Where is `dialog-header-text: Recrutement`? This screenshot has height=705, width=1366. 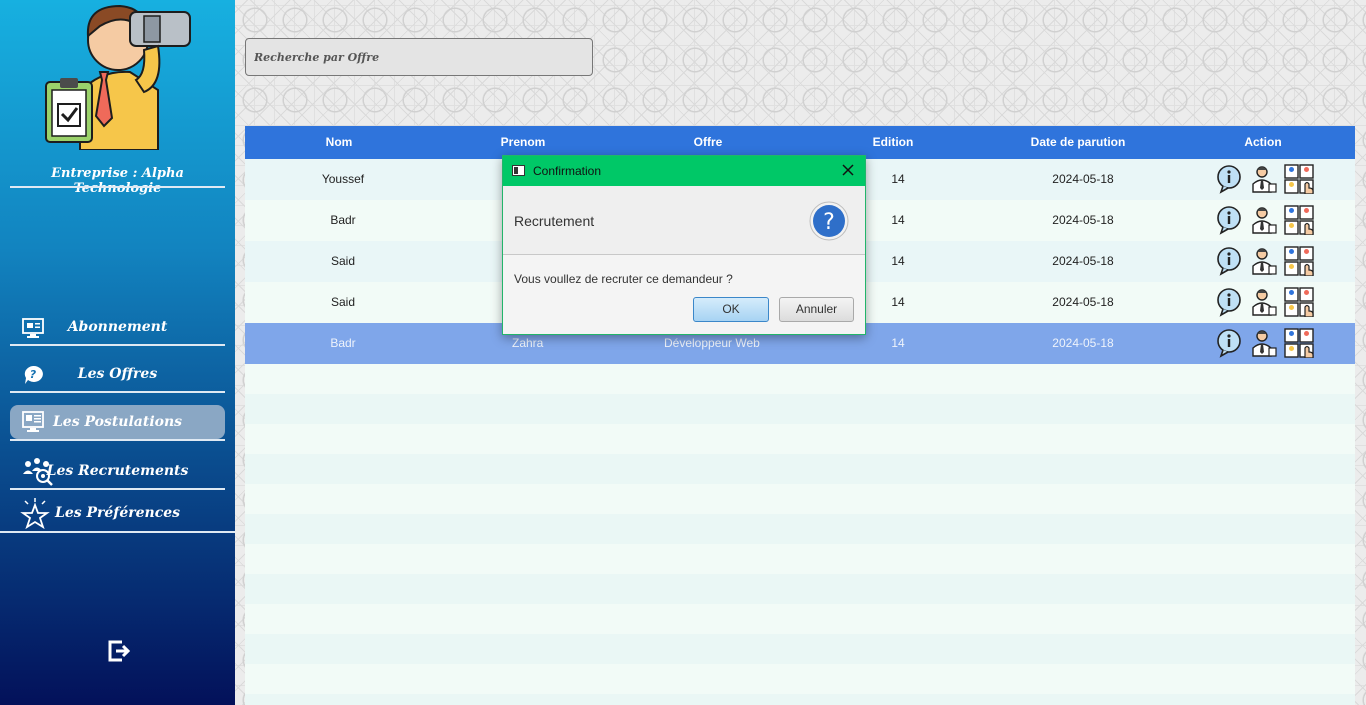
dialog-header-text: Recrutement is located at coordinates (554, 221).